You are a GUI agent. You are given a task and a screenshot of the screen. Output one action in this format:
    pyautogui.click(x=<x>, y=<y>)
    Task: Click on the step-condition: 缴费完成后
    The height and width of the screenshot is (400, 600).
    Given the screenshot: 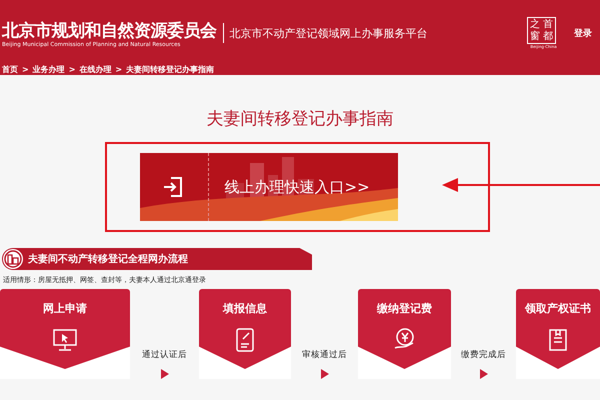 What is the action you would take?
    pyautogui.click(x=483, y=355)
    